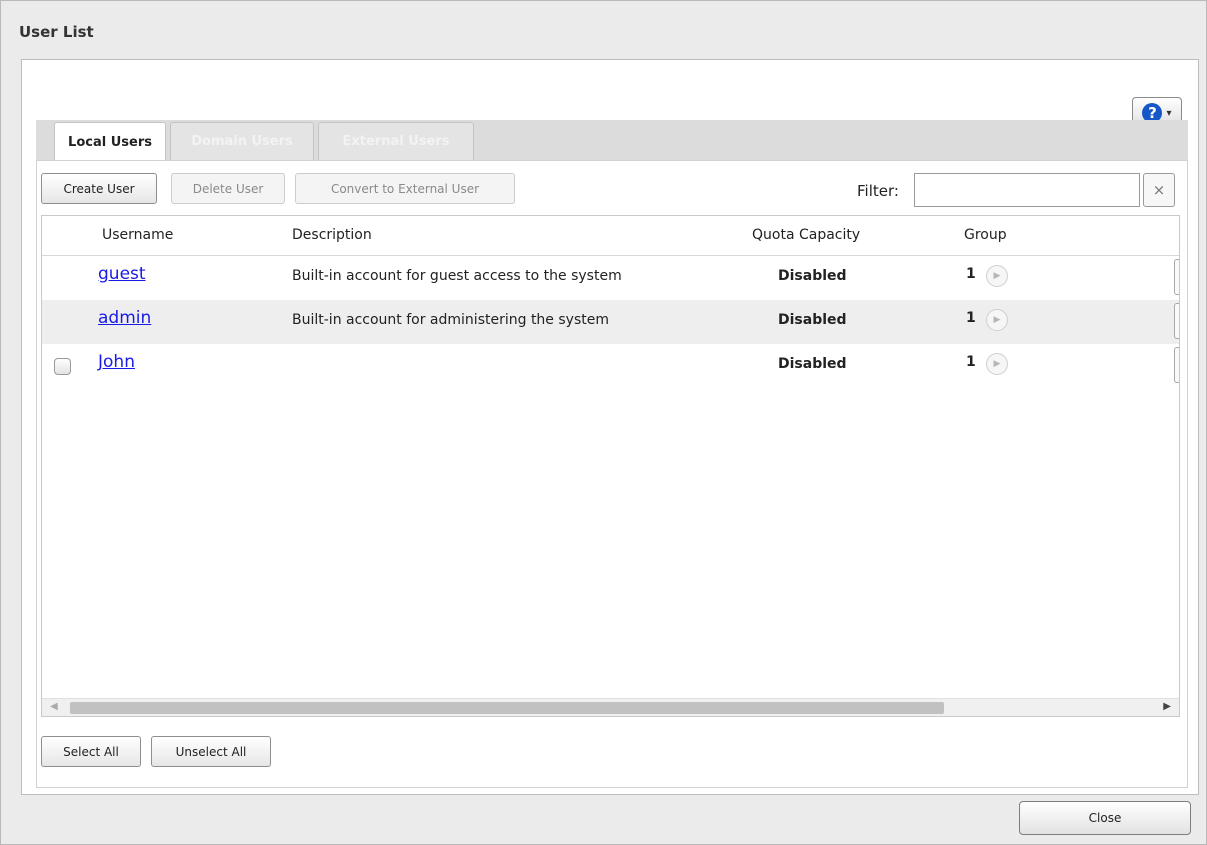 The width and height of the screenshot is (1207, 845). Describe the element at coordinates (612, 141) in the screenshot. I see `tab-strip: Local Users Domain Users External Users` at that location.